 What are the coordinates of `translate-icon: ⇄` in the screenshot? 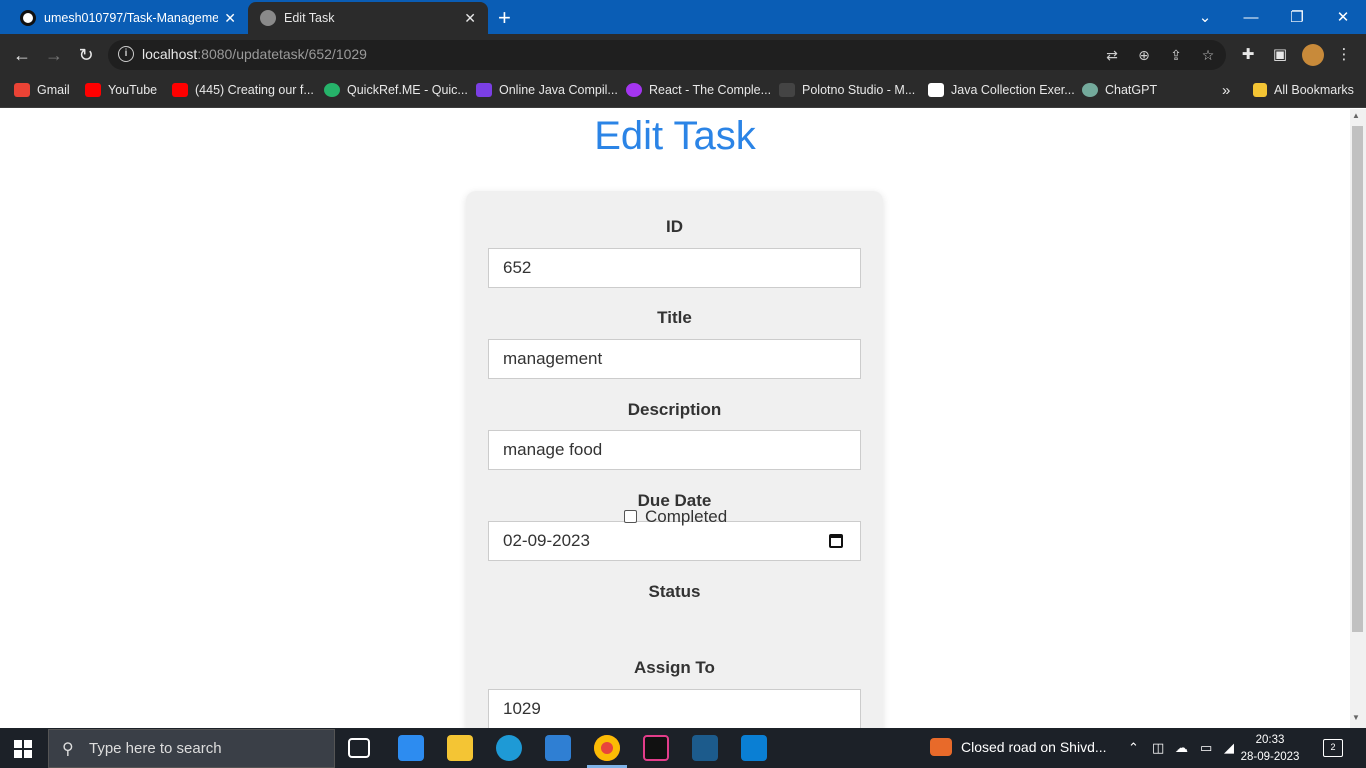 It's located at (1112, 55).